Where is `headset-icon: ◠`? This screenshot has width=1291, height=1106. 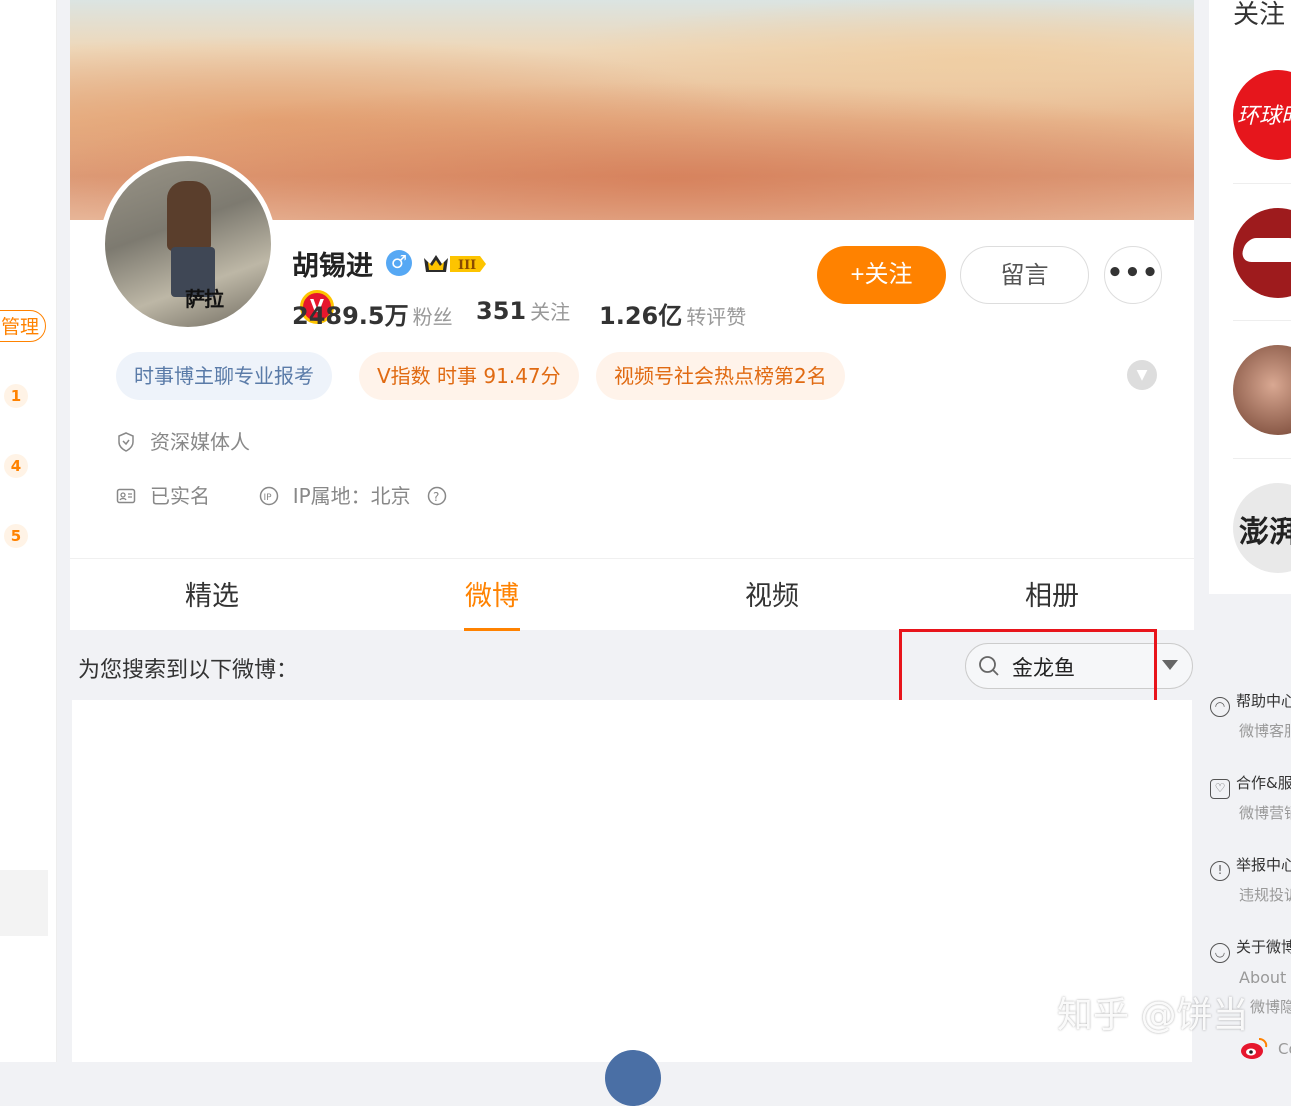
headset-icon: ◠ is located at coordinates (1220, 707).